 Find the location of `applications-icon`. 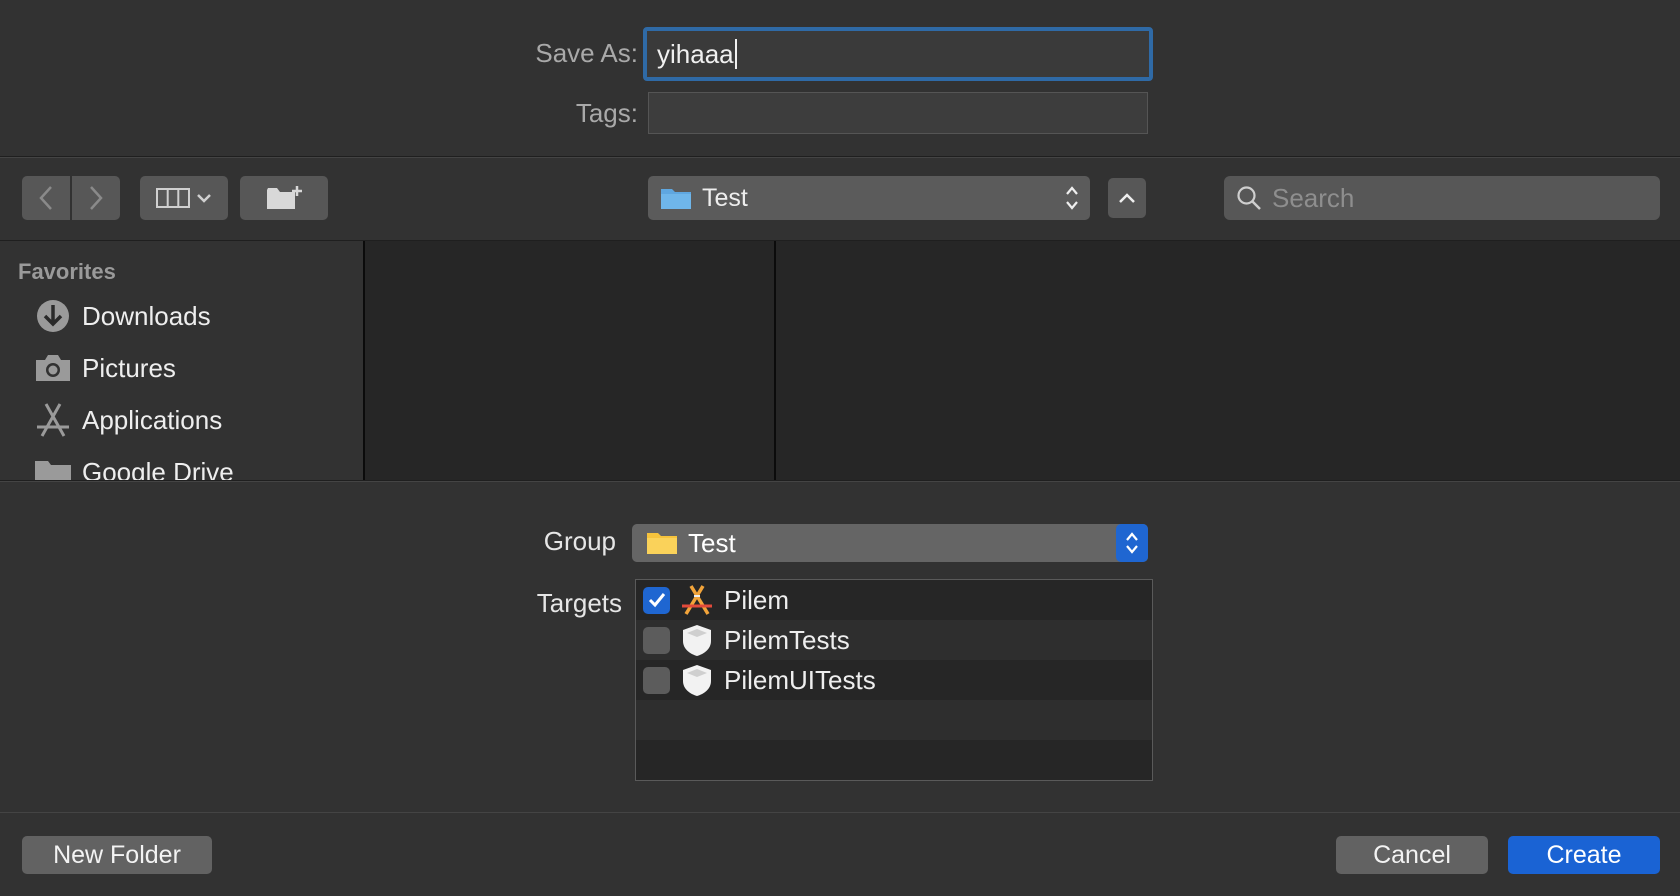

applications-icon is located at coordinates (53, 420).